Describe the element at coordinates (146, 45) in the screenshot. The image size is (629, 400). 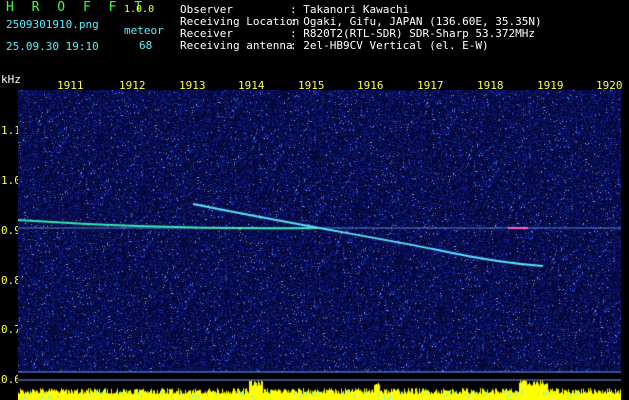
I see `detection-count: 68` at that location.